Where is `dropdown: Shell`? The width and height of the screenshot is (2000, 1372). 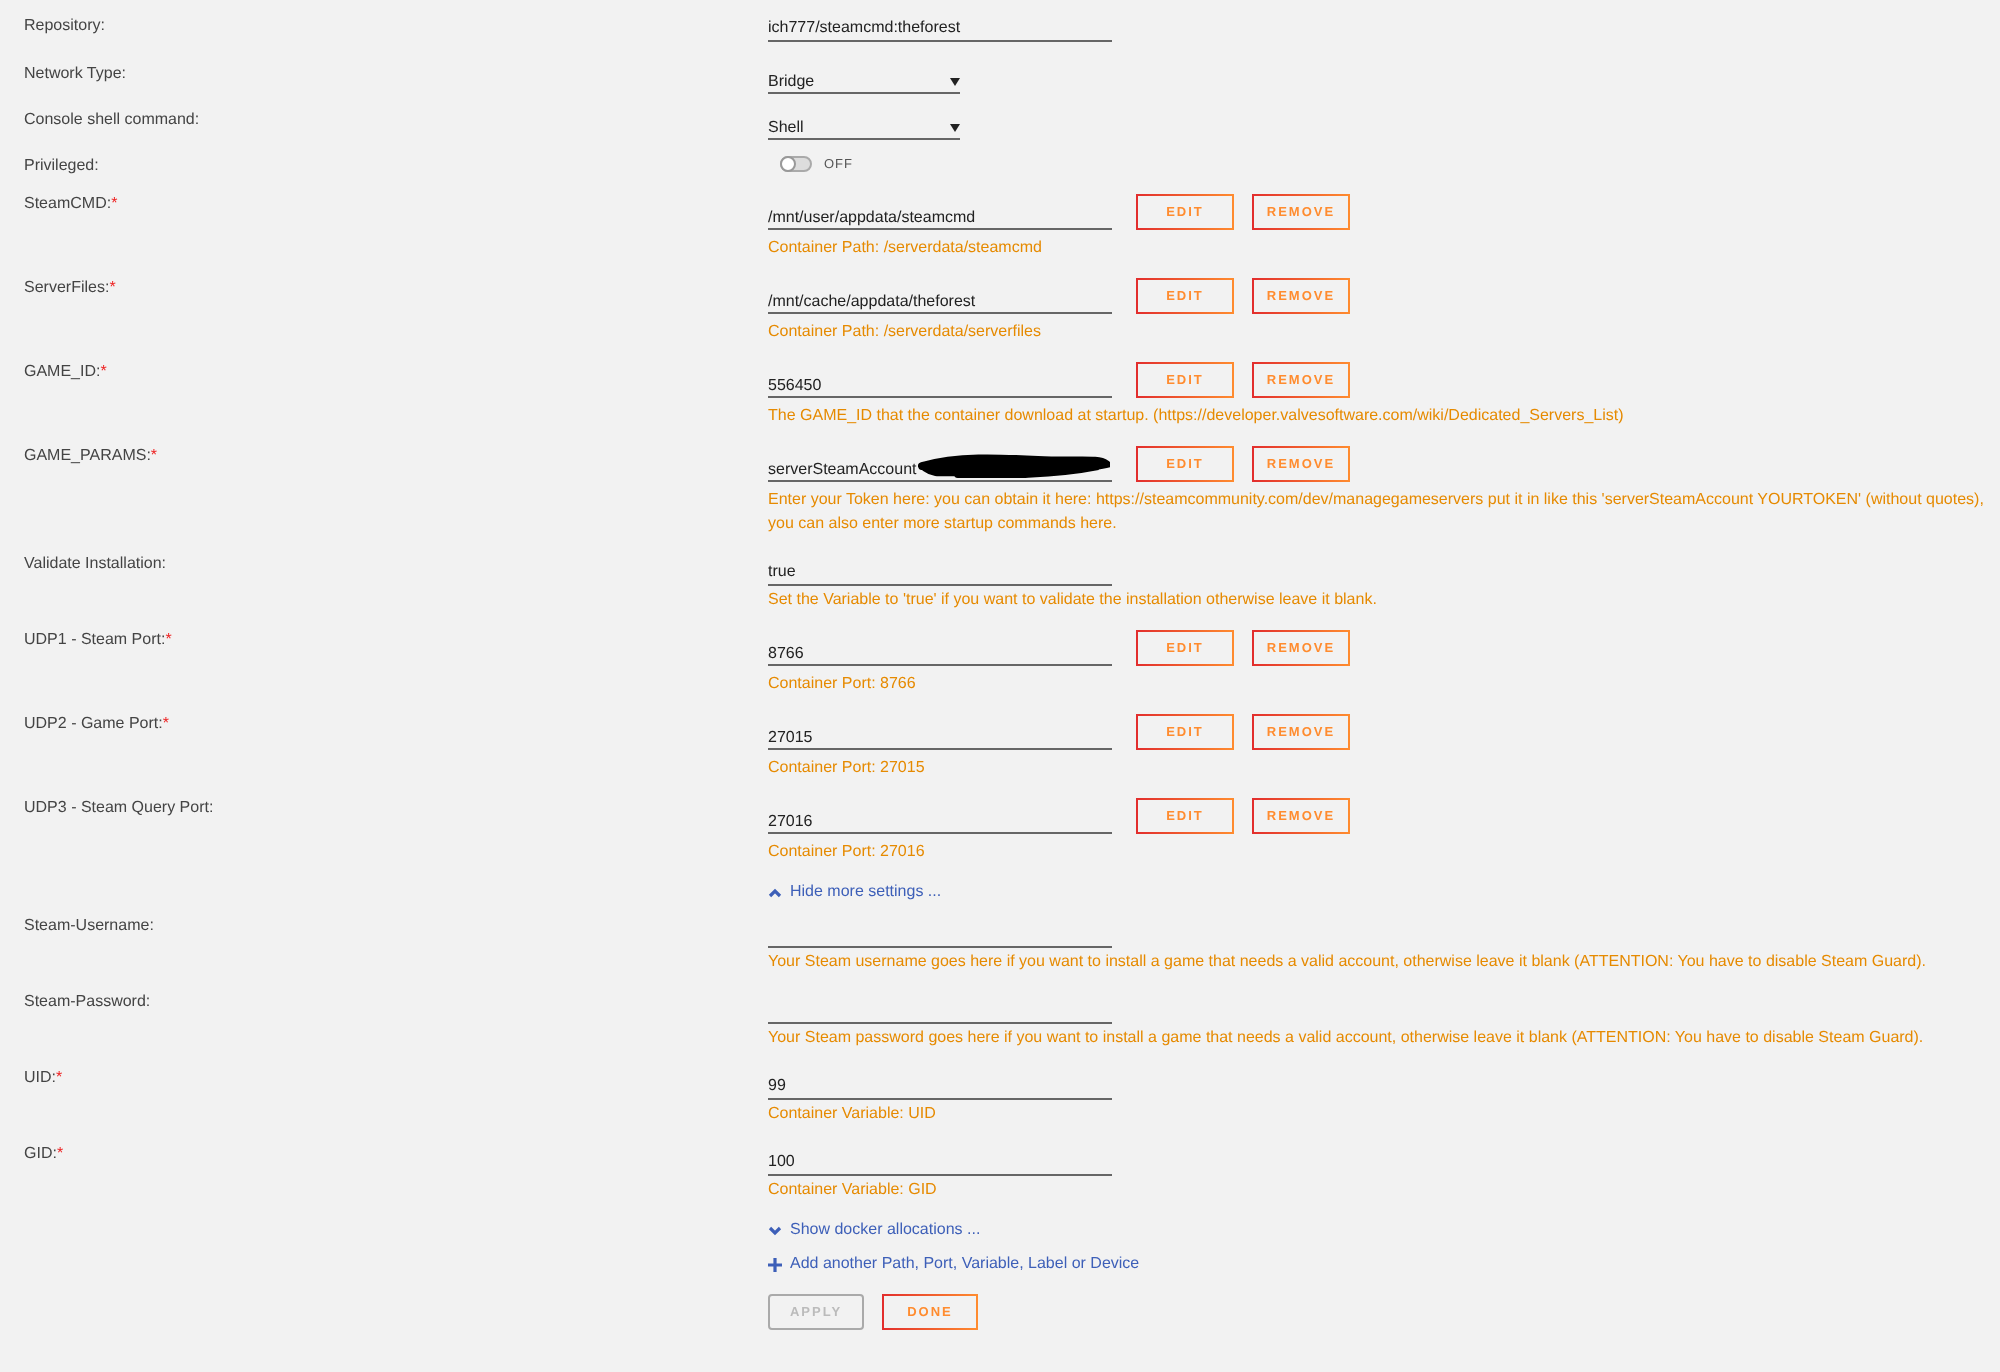
dropdown: Shell is located at coordinates (864, 128).